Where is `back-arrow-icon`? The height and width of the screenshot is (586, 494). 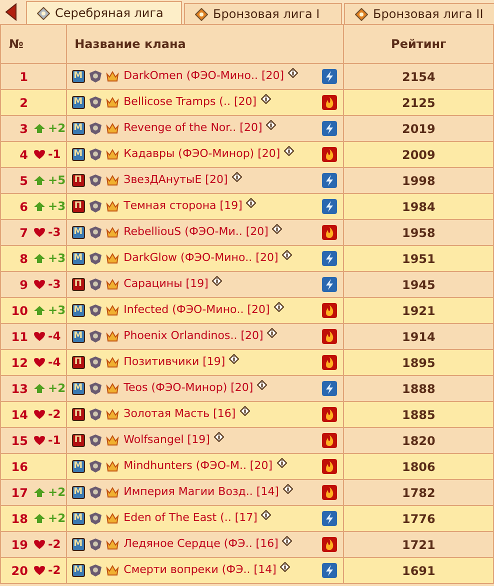
back-arrow-icon is located at coordinates (11, 12).